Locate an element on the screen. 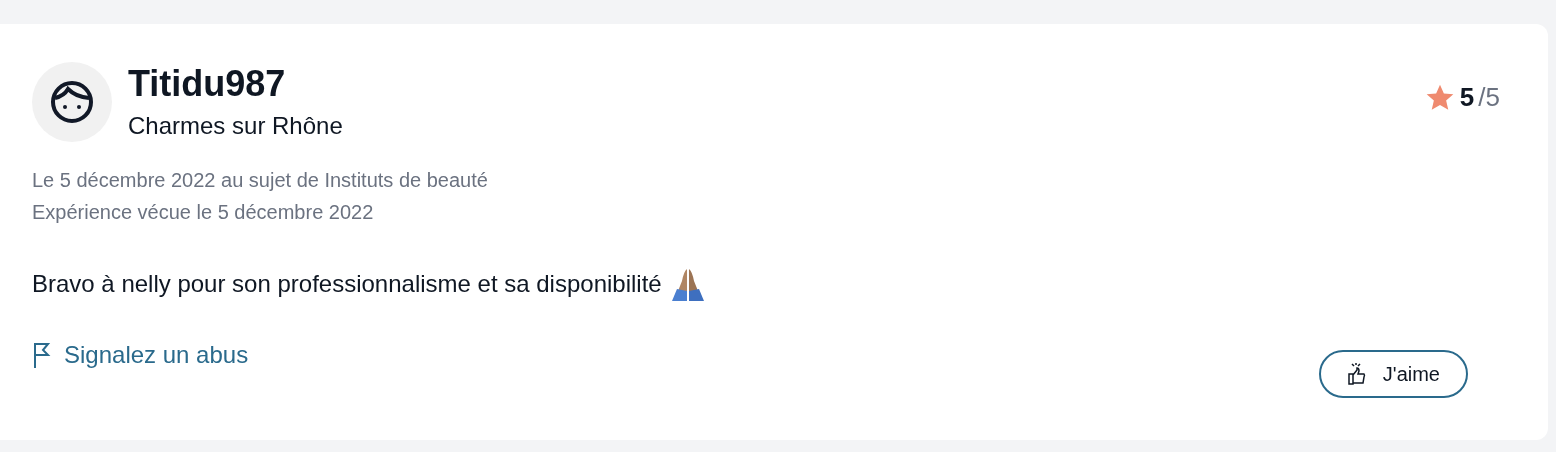  rating-score: 5 is located at coordinates (1467, 97).